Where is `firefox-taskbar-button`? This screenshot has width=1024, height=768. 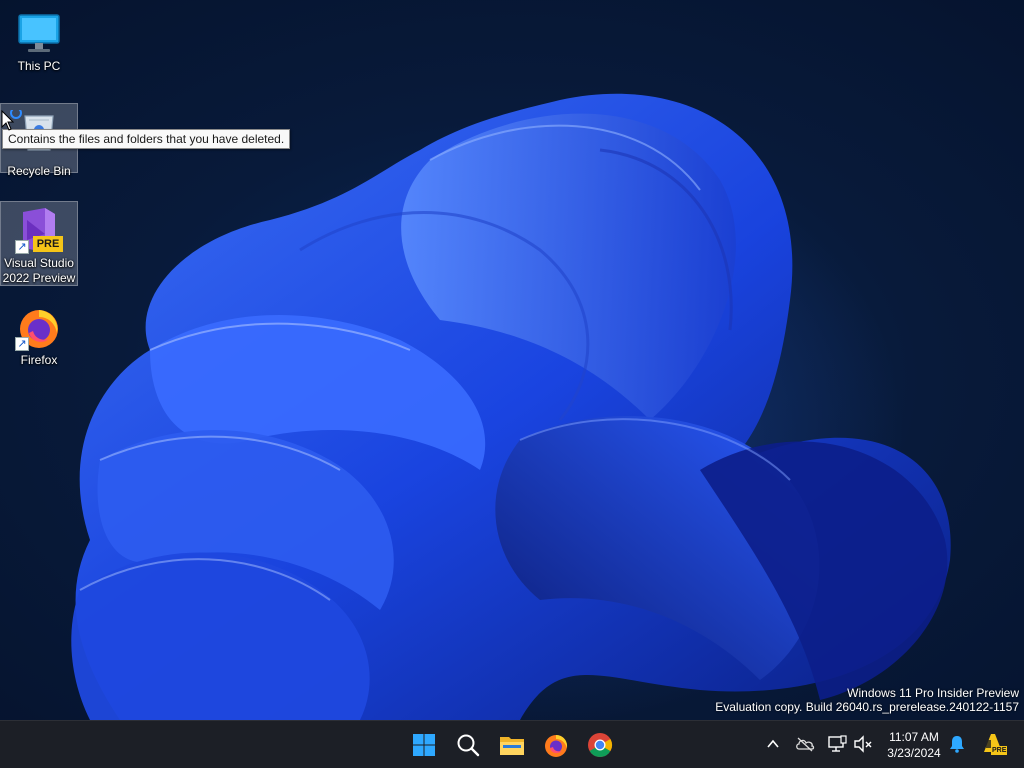 firefox-taskbar-button is located at coordinates (556, 745).